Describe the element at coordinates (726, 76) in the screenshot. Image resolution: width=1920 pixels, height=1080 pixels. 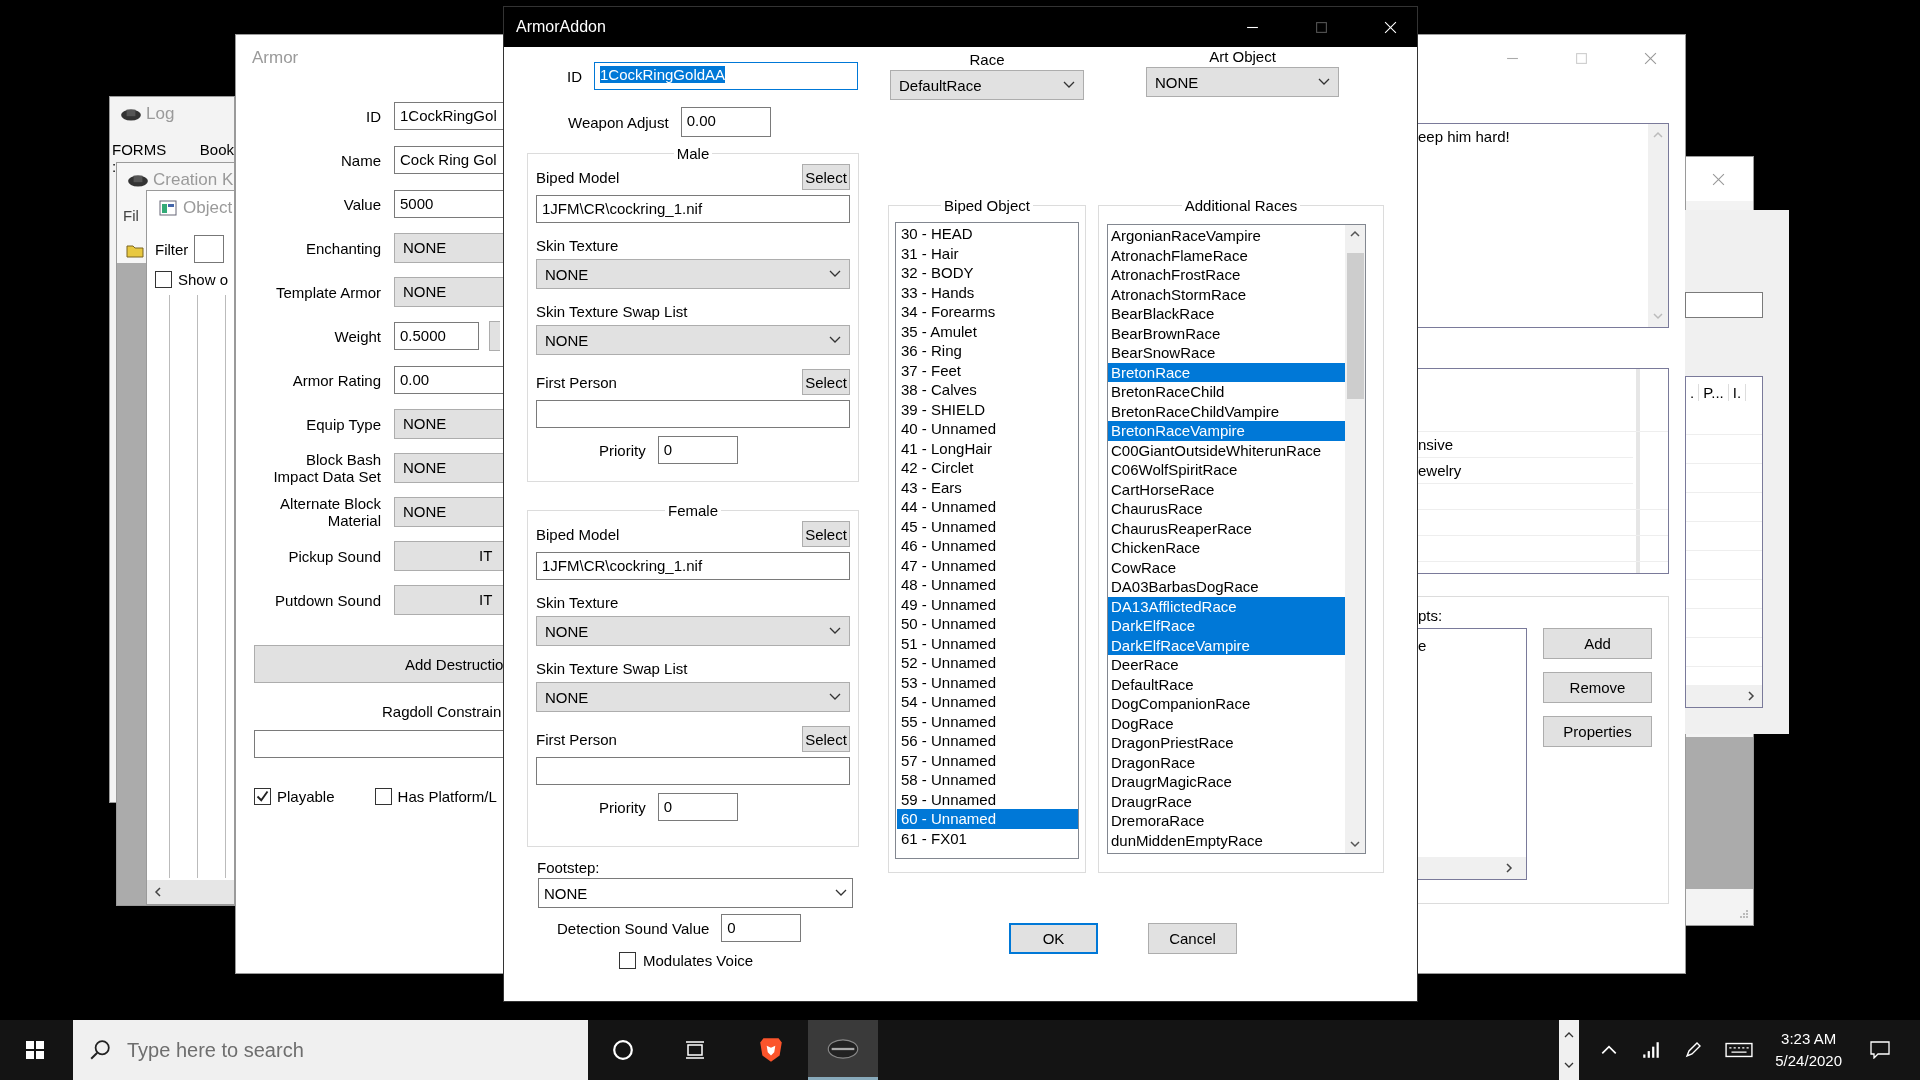
I see `id-field: 1CockRingGoldAA` at that location.